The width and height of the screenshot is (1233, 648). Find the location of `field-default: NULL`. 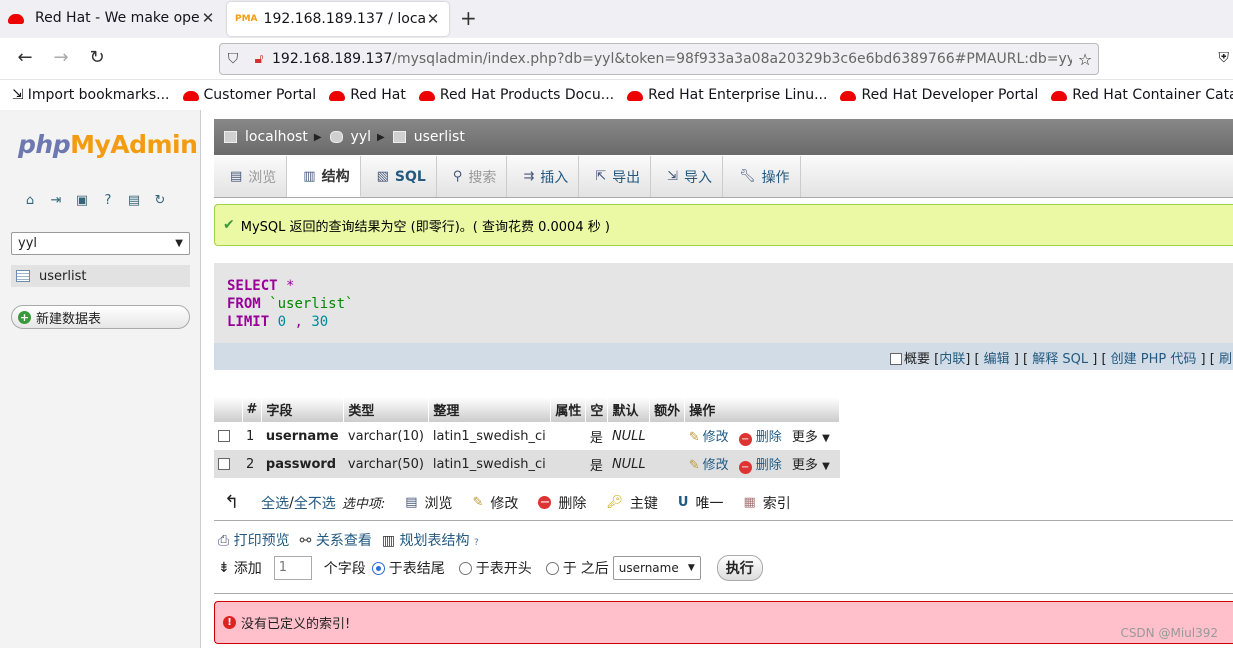

field-default: NULL is located at coordinates (628, 436).